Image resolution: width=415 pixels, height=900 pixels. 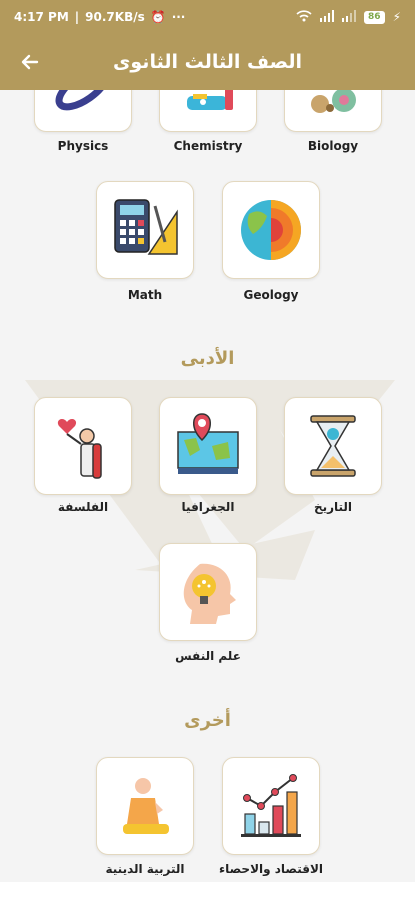 I want to click on status-dots: ···, so click(x=178, y=17).